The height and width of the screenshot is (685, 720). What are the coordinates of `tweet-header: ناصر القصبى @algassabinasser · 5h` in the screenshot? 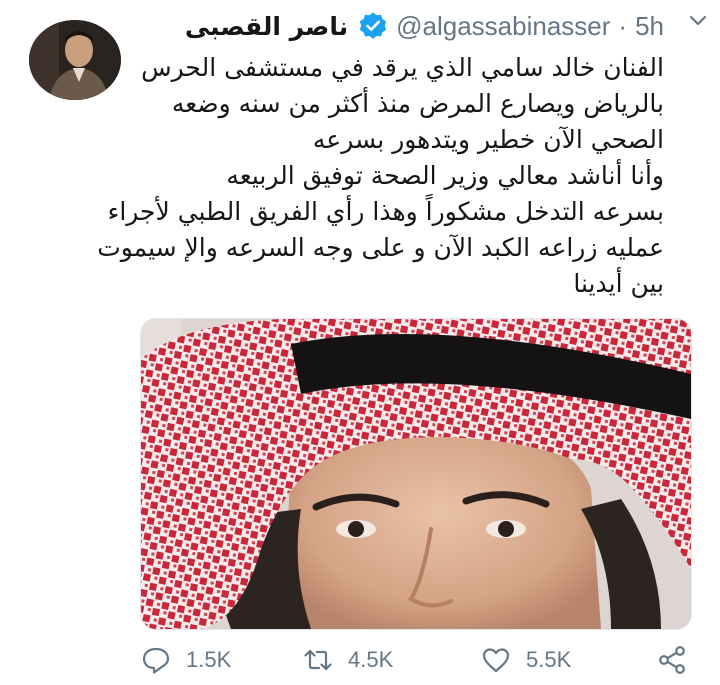 It's located at (400, 26).